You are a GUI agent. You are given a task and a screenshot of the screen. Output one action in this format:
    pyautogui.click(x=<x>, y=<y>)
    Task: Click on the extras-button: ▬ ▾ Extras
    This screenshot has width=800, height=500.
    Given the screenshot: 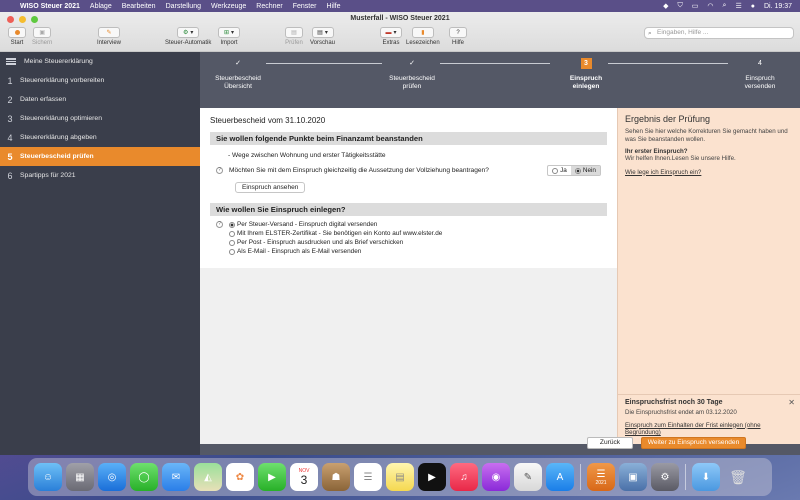 What is the action you would take?
    pyautogui.click(x=391, y=36)
    